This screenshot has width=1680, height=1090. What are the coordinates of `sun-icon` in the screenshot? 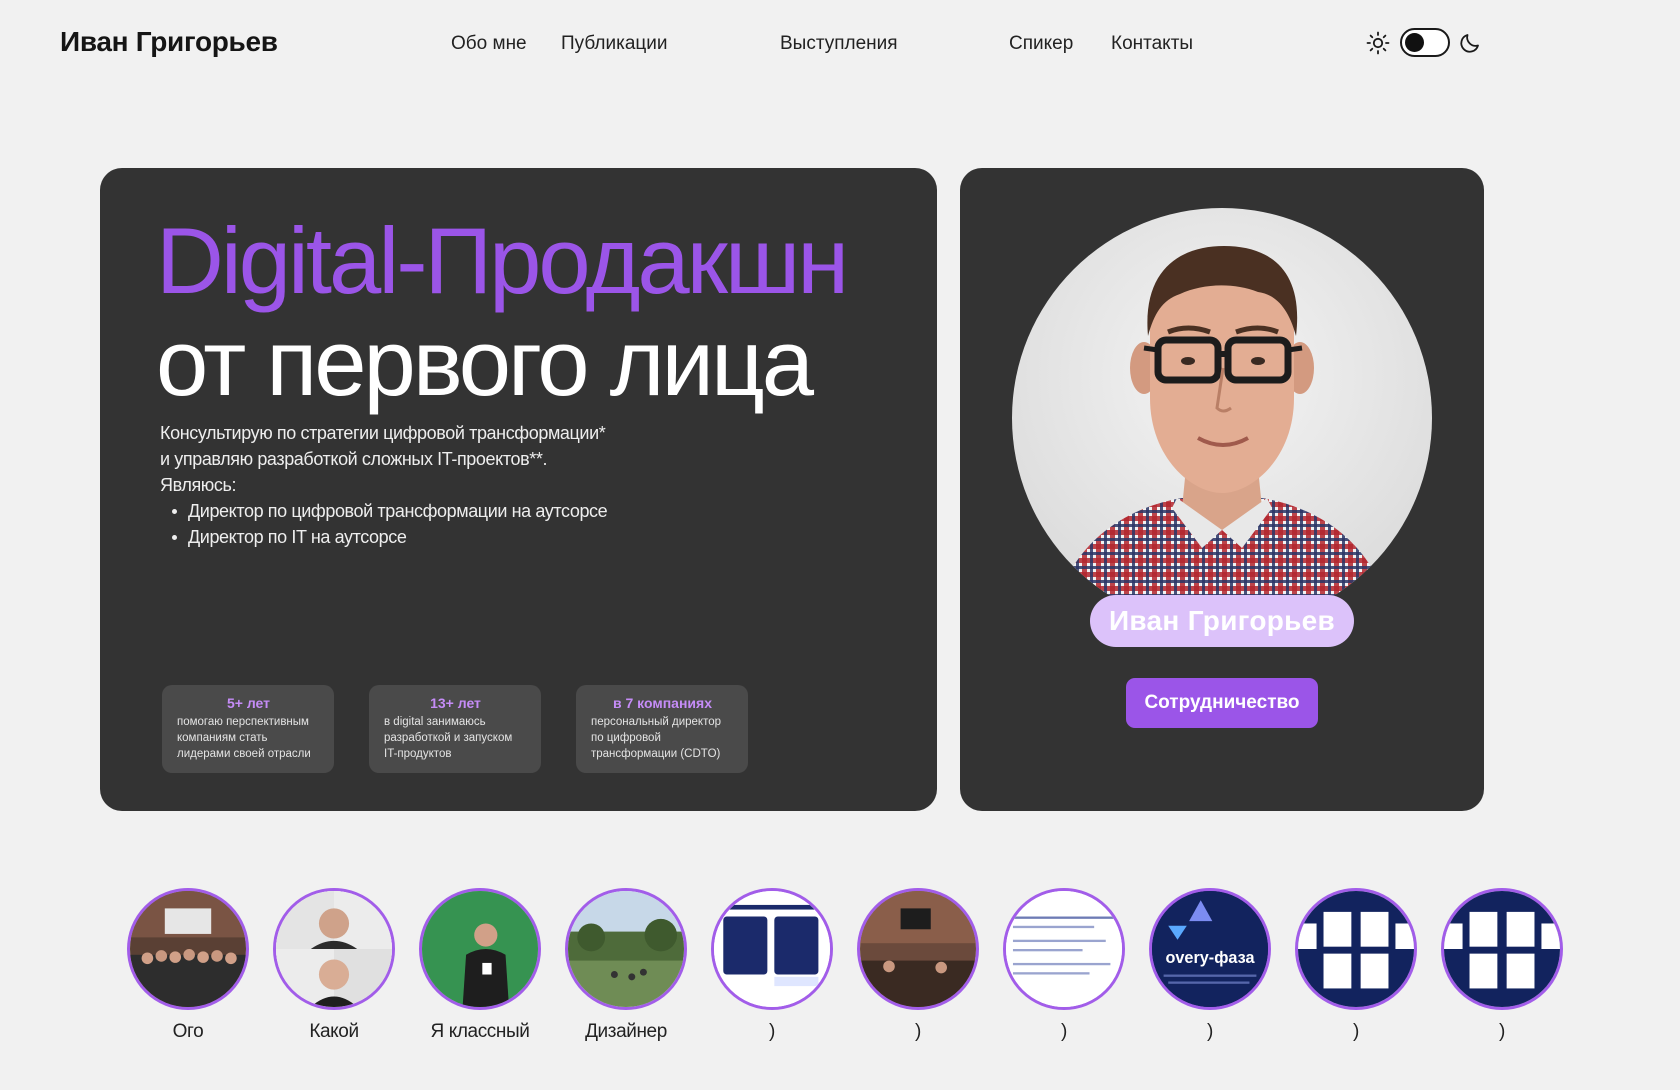 It's located at (1378, 43).